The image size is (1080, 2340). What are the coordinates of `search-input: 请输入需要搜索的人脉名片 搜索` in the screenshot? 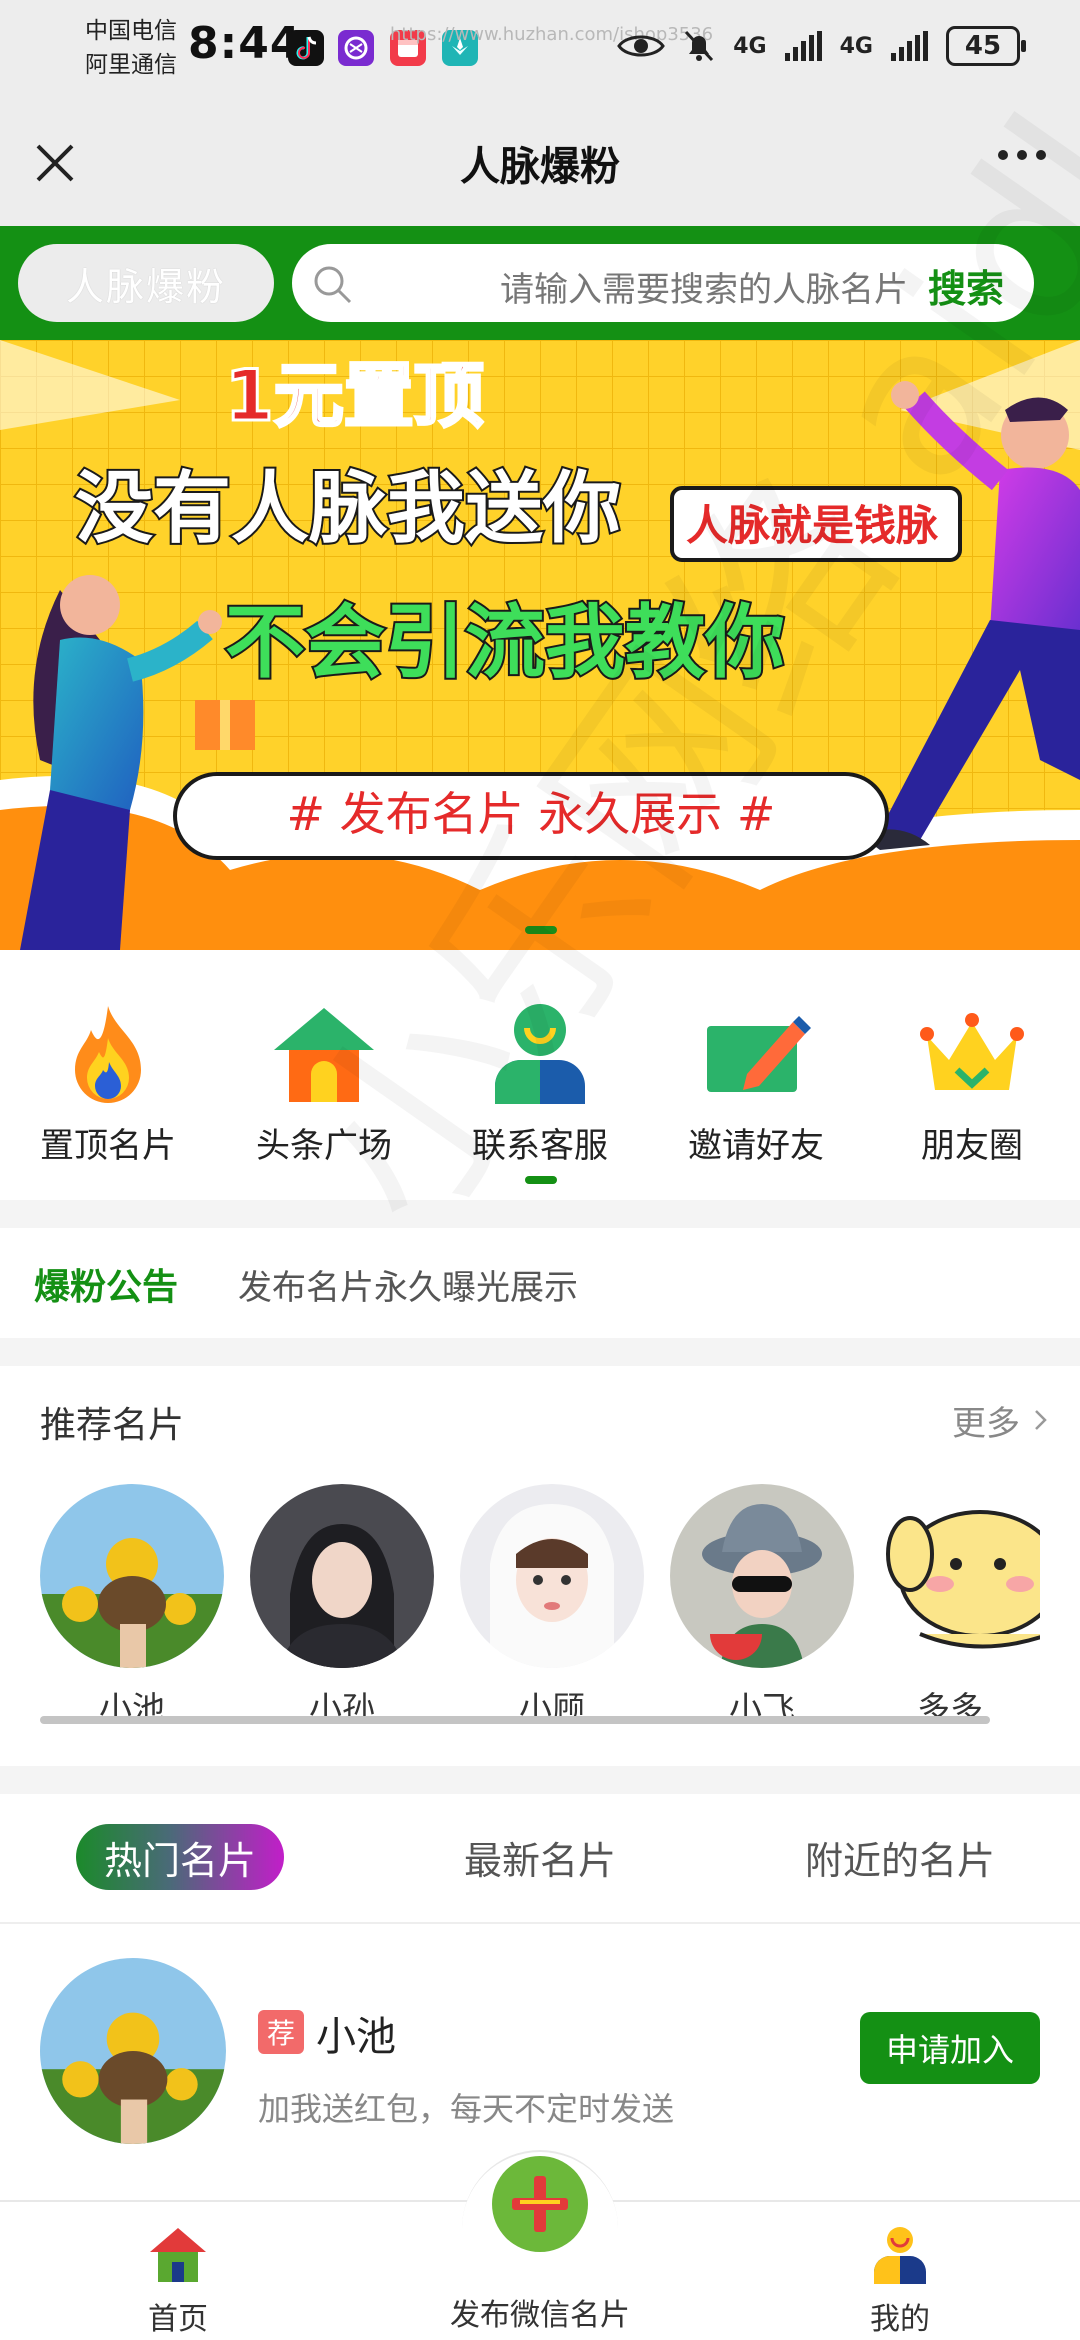 It's located at (663, 283).